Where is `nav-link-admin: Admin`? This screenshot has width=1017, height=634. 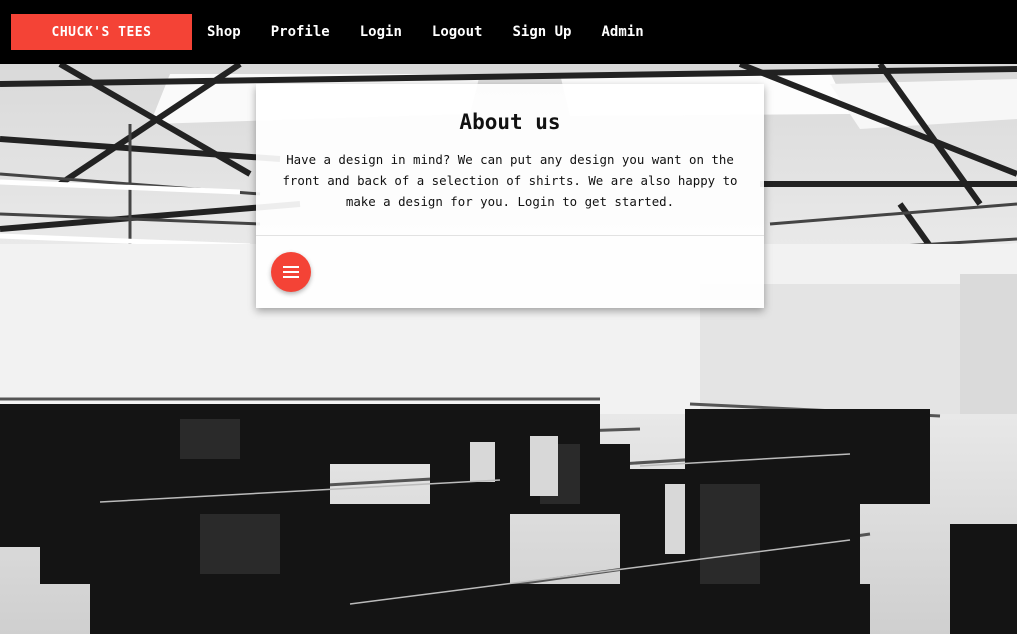
nav-link-admin: Admin is located at coordinates (622, 32).